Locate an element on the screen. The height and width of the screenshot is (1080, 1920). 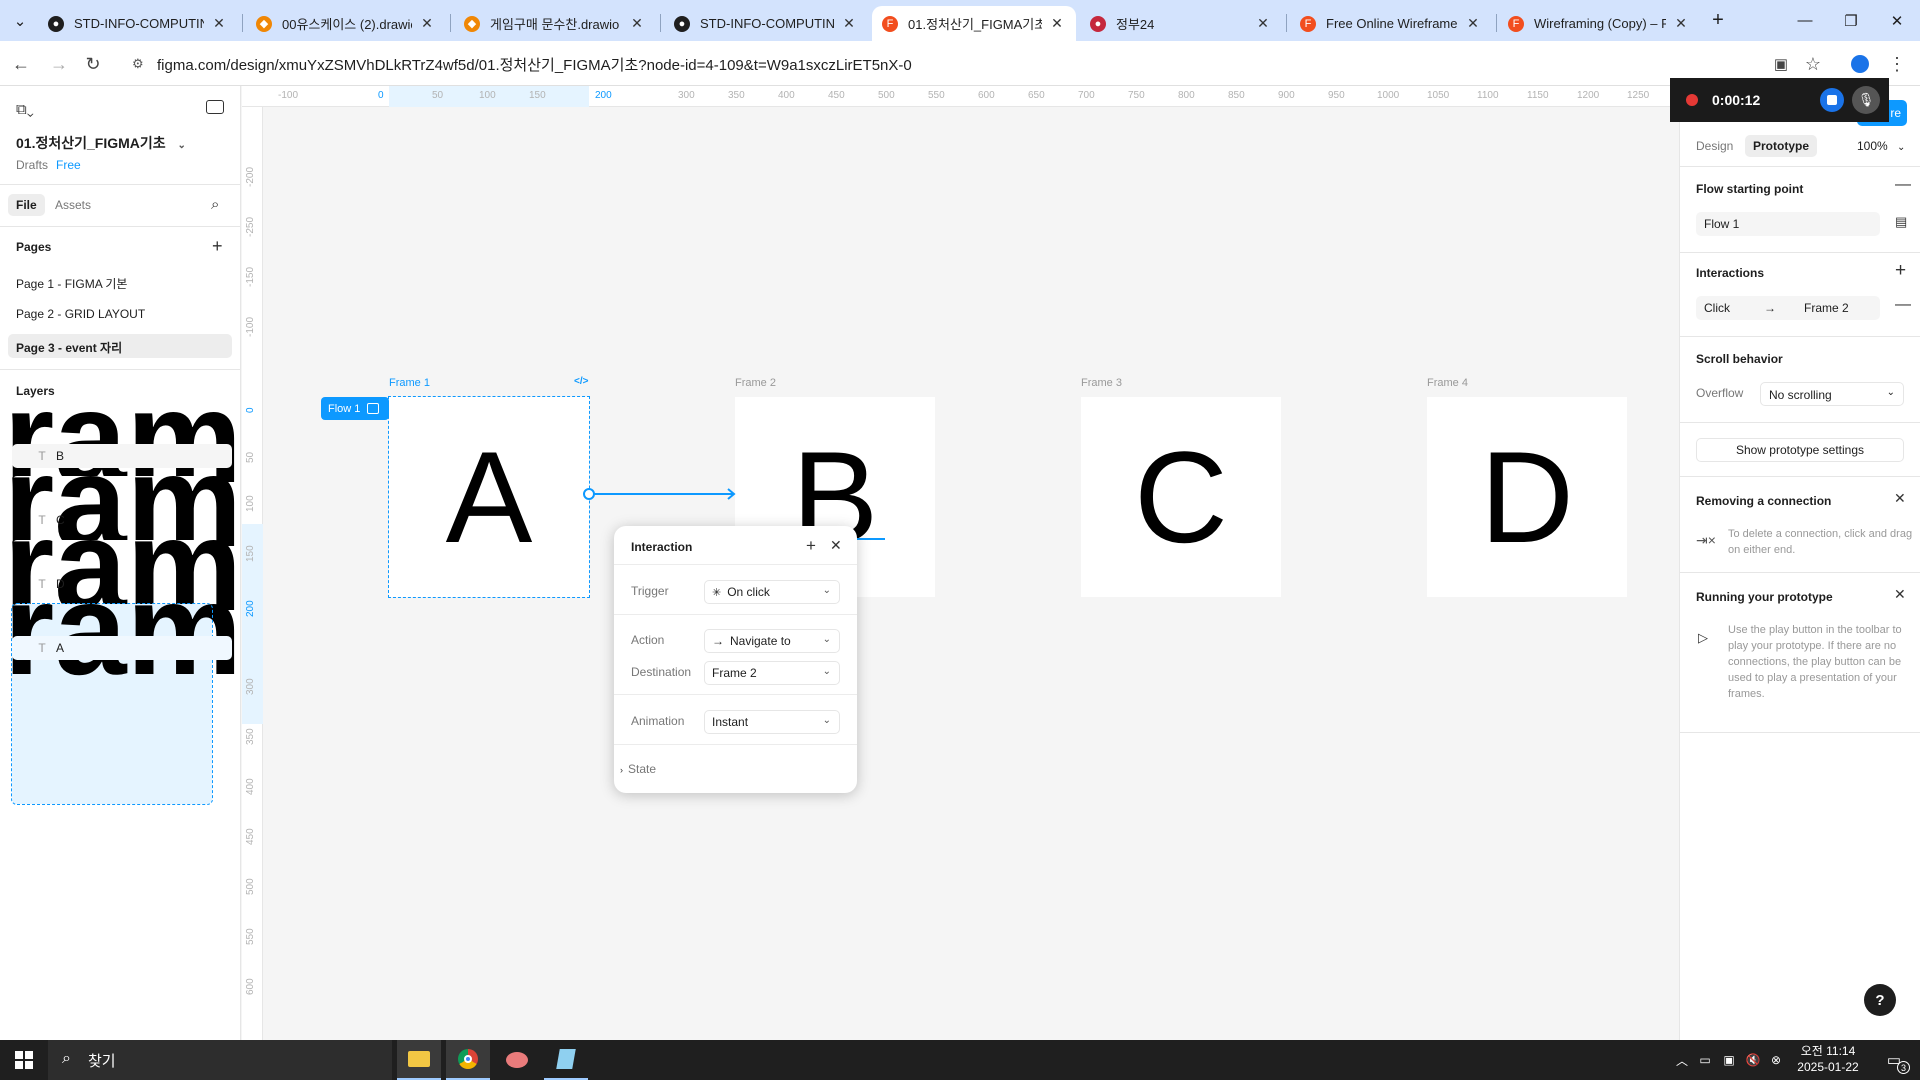
frame-2-label: Frame 2 is located at coordinates (755, 383).